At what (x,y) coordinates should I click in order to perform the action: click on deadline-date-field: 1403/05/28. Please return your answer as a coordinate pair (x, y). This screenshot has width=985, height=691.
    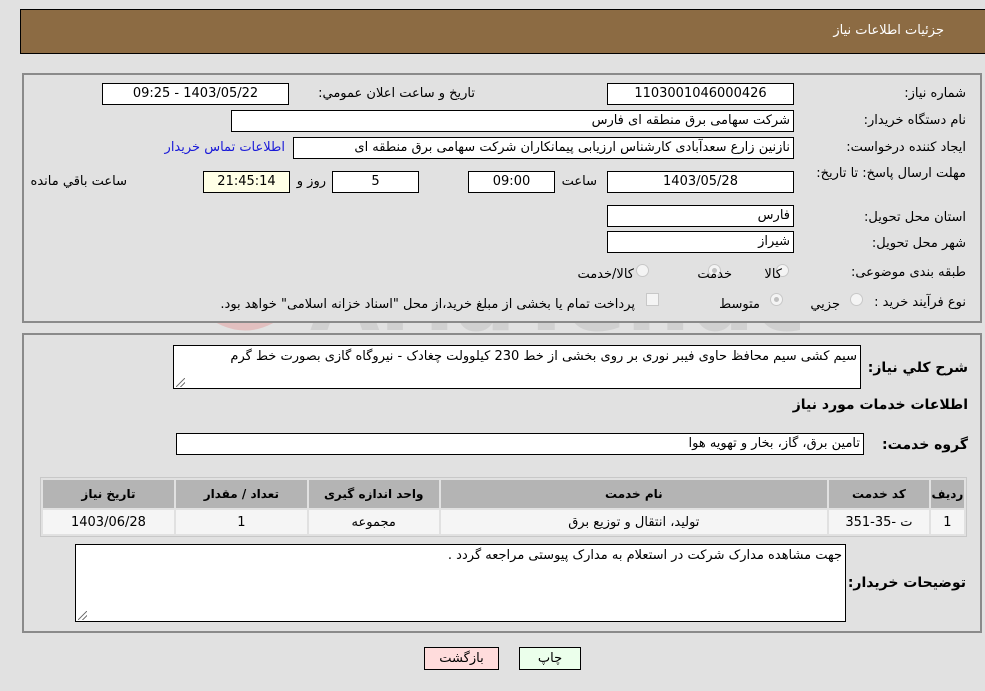
    Looking at the image, I should click on (700, 182).